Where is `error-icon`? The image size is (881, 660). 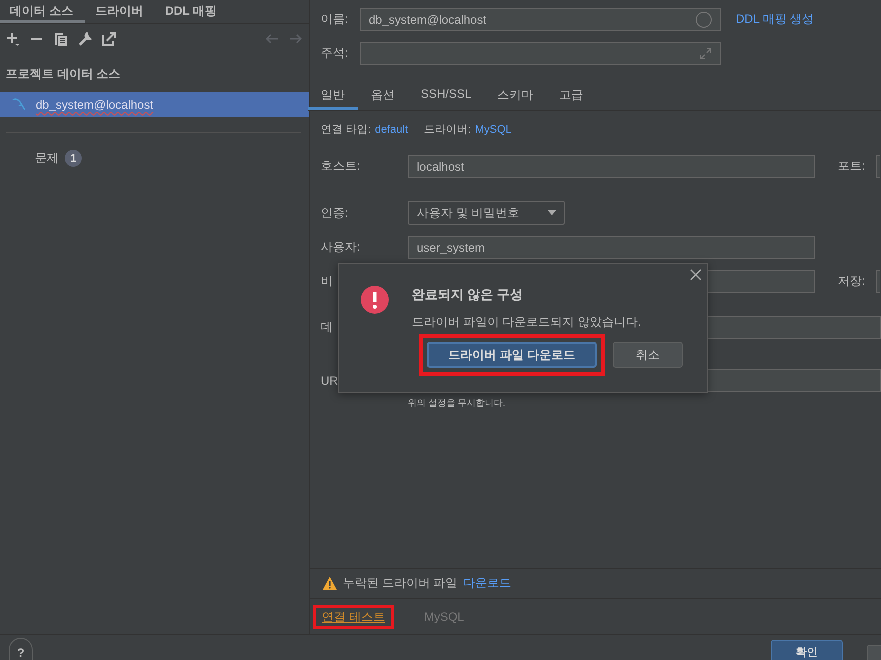
error-icon is located at coordinates (375, 300).